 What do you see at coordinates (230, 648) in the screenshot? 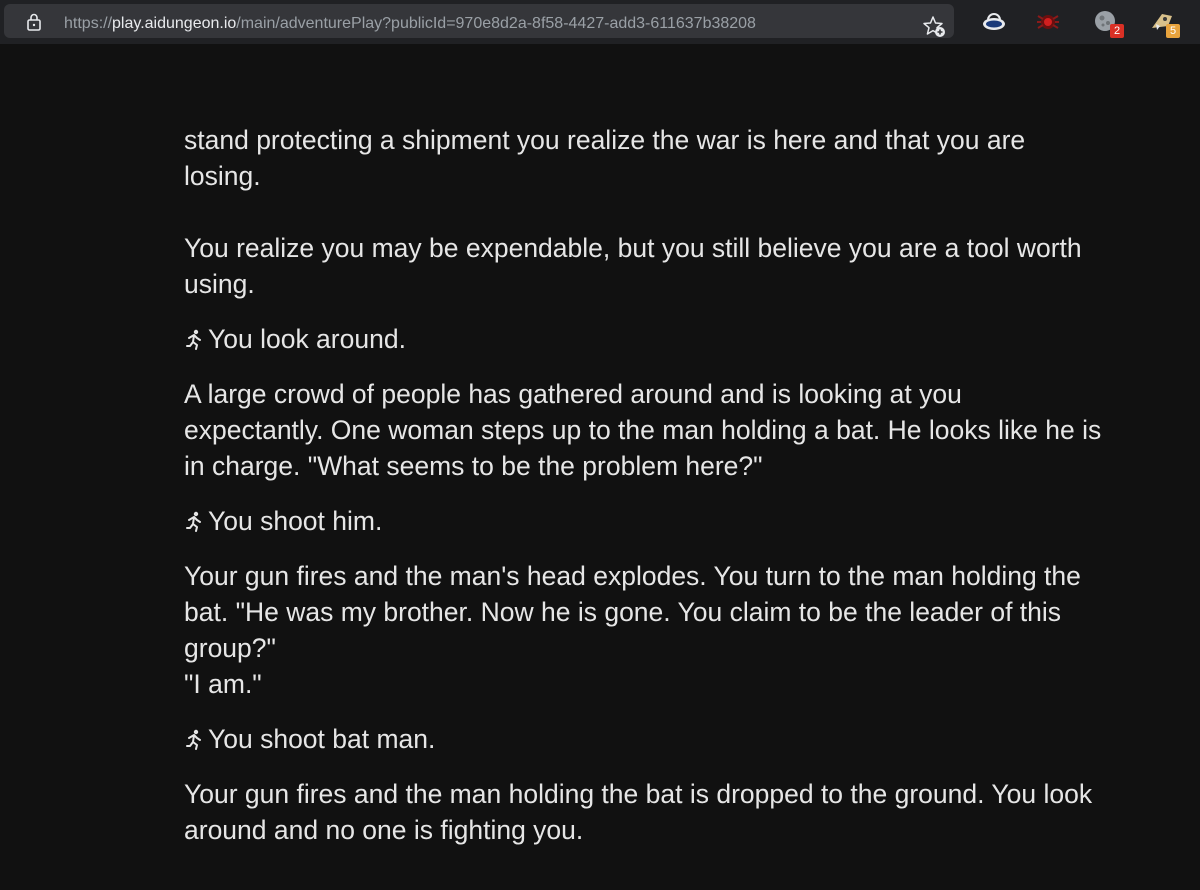
I see `story-line: group?"` at bounding box center [230, 648].